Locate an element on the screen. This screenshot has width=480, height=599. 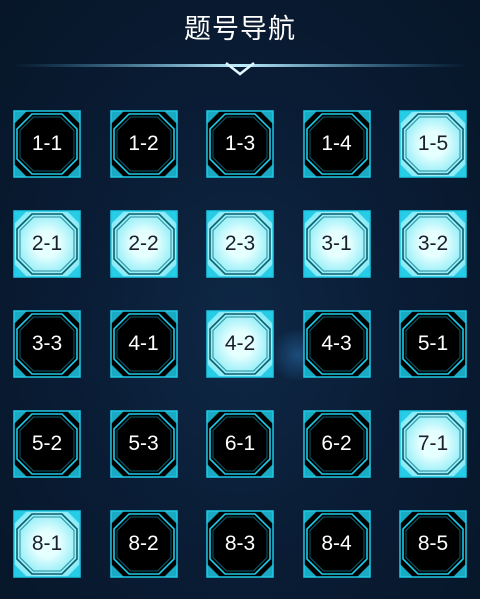
question-tile-8-5: 8-5 is located at coordinates (433, 544).